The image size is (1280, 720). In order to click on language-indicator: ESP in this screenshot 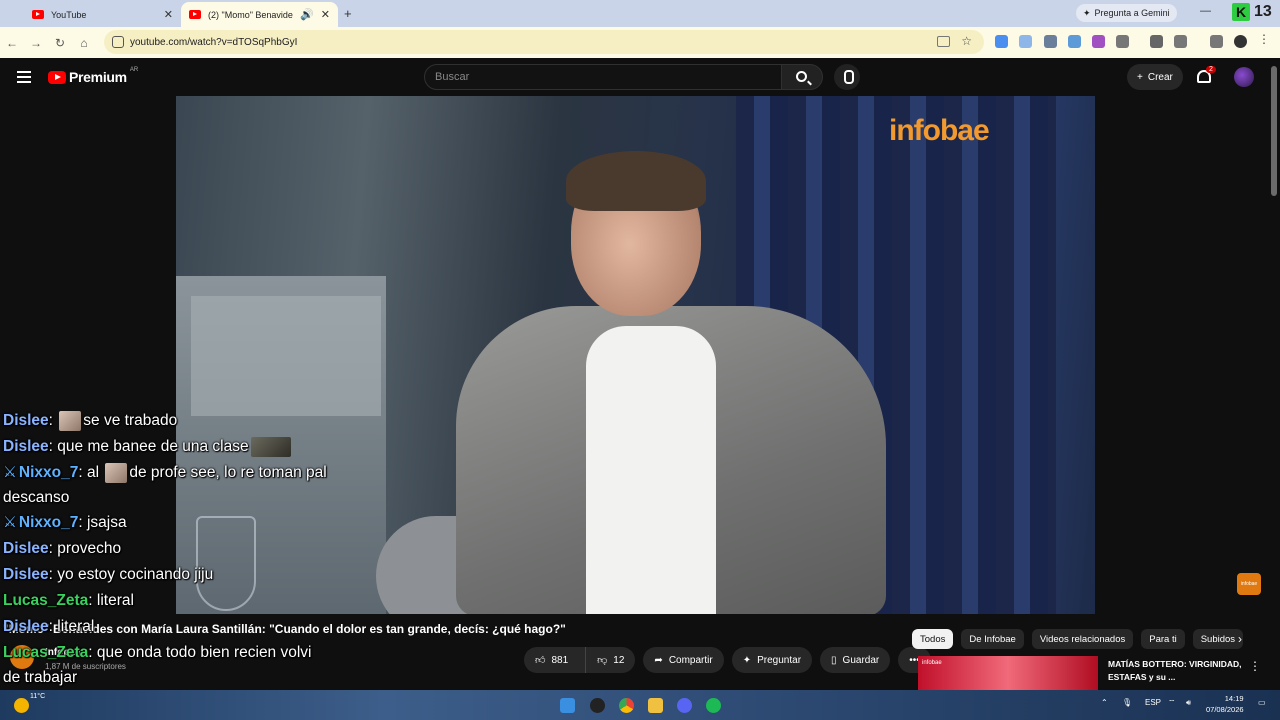, I will do `click(1153, 702)`.